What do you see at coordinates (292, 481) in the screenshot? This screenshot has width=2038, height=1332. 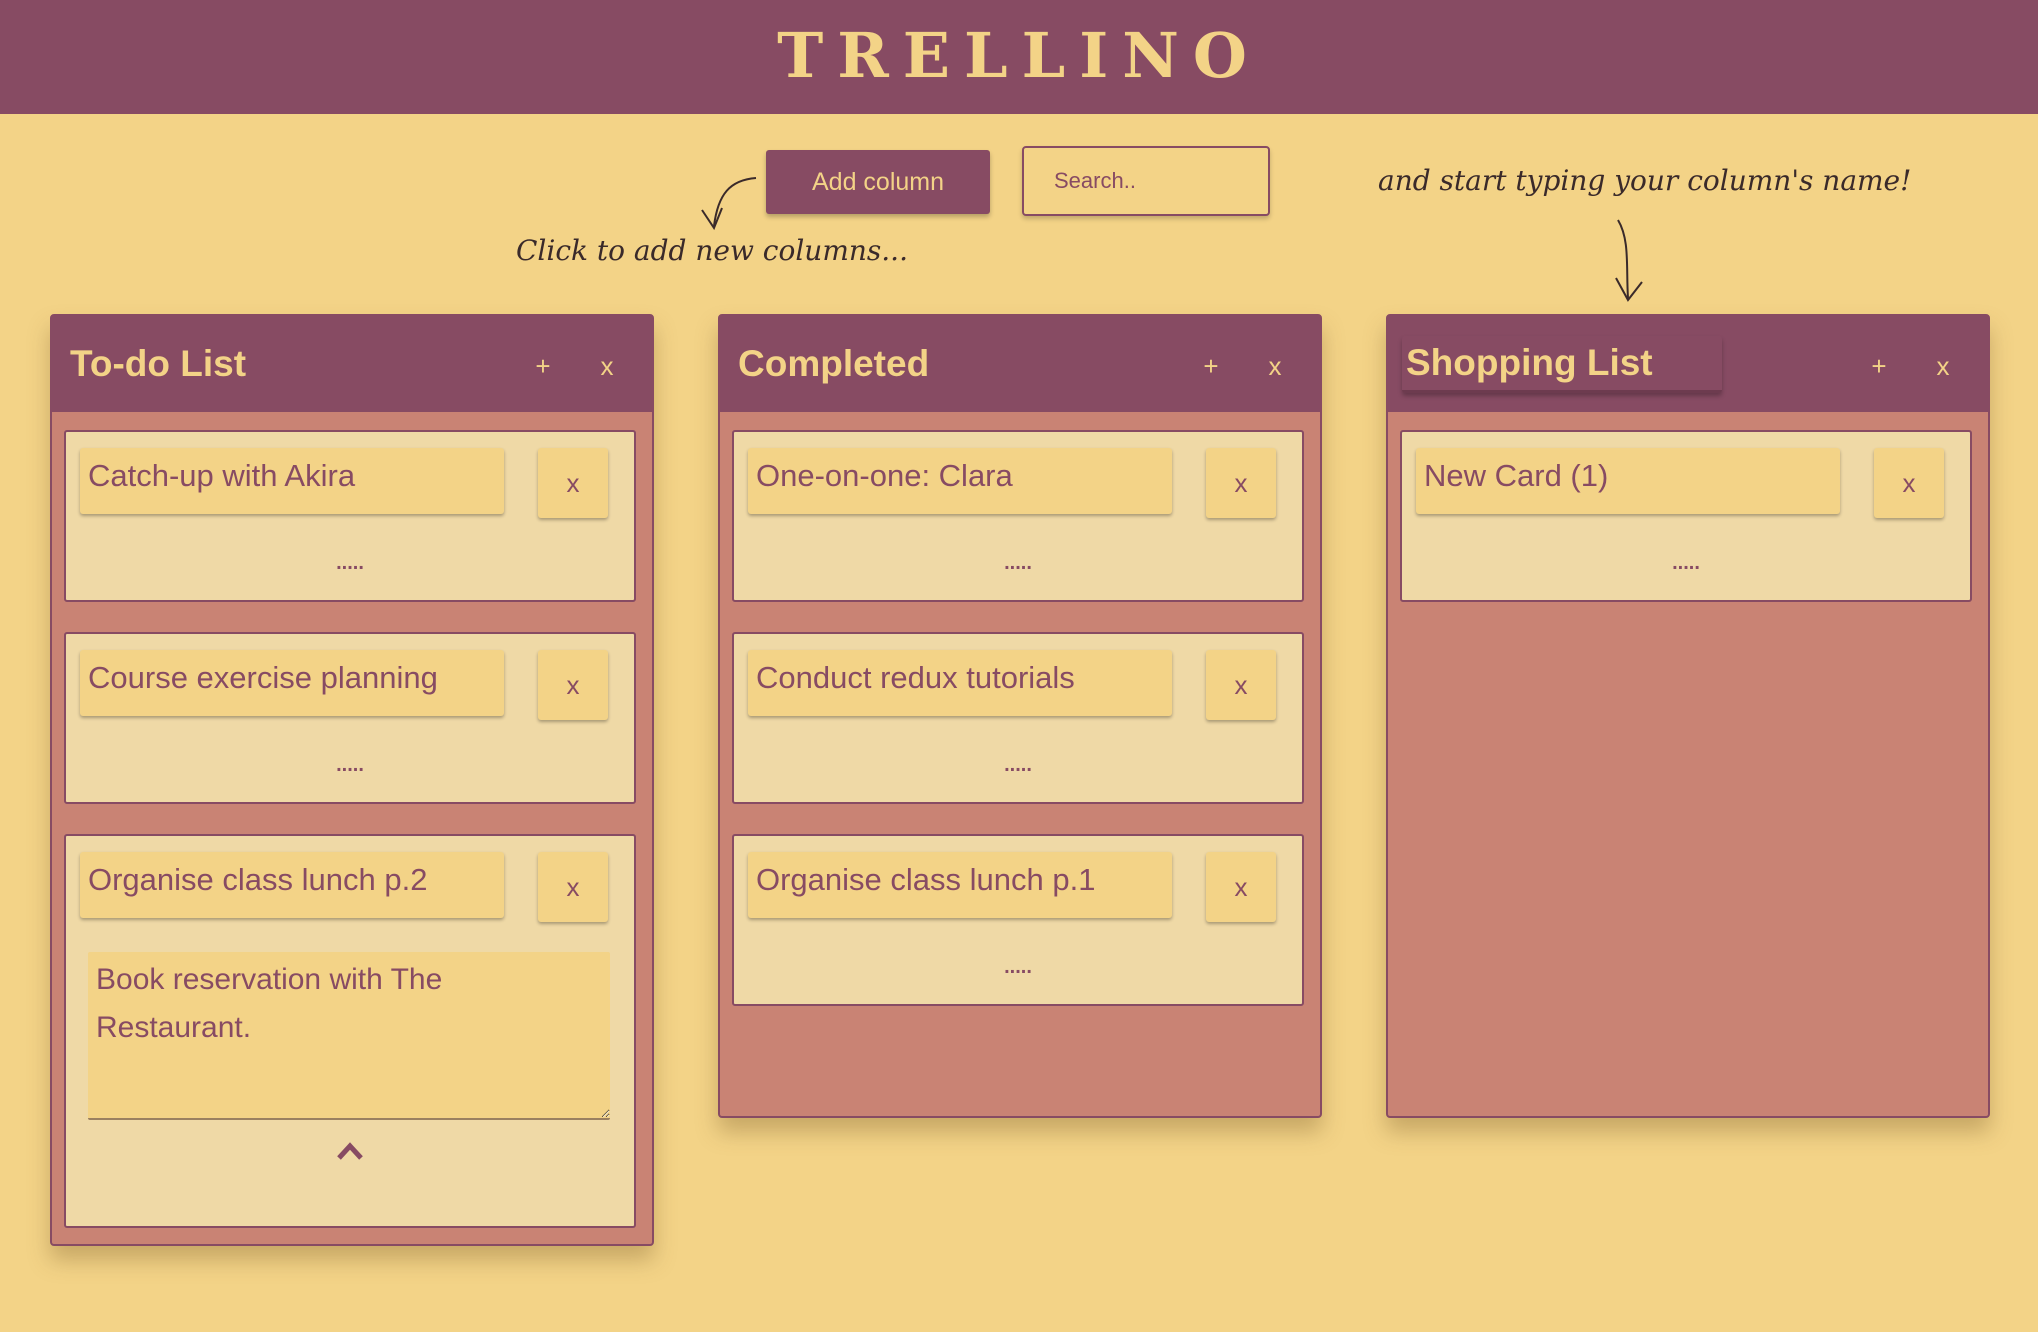 I see `card-title: Catch-up with Akira` at bounding box center [292, 481].